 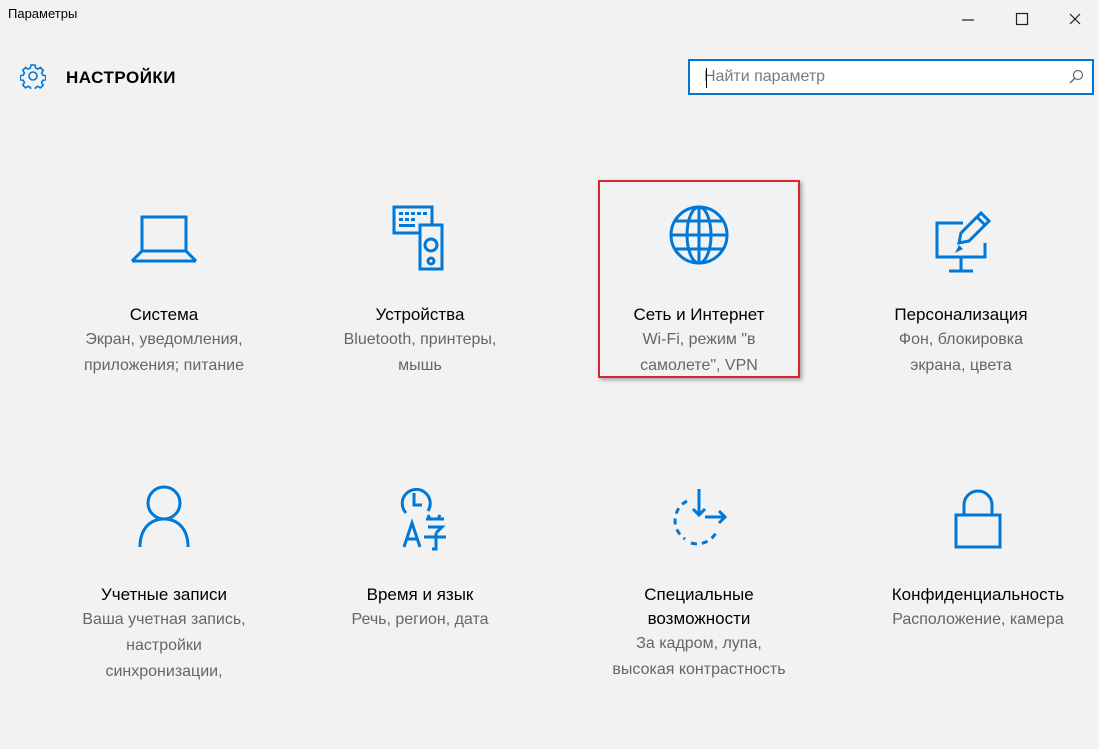 What do you see at coordinates (699, 279) in the screenshot?
I see `selection-highlight-frame` at bounding box center [699, 279].